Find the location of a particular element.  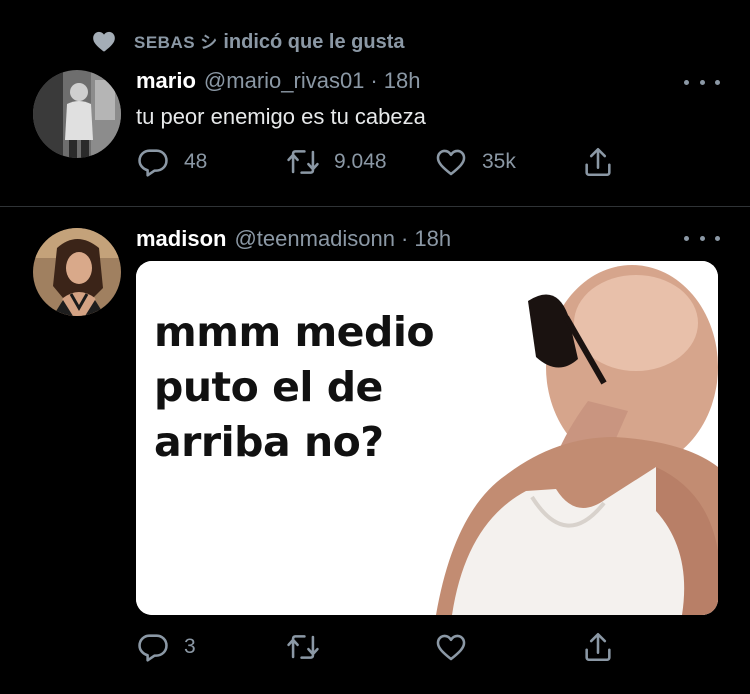

retweet-button is located at coordinates (310, 647).